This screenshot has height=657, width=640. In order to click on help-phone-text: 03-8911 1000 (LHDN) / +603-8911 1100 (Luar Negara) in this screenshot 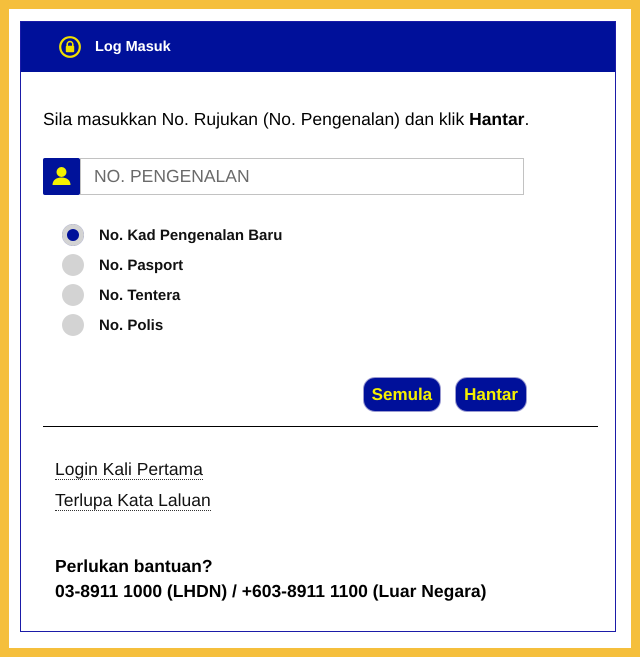, I will do `click(271, 591)`.